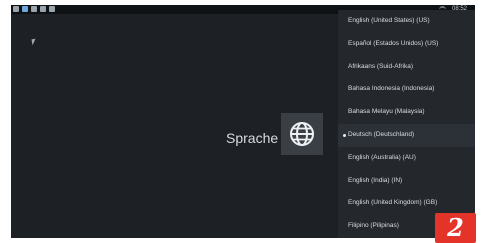 The width and height of the screenshot is (486, 243). I want to click on page-title: Sprache, so click(252, 138).